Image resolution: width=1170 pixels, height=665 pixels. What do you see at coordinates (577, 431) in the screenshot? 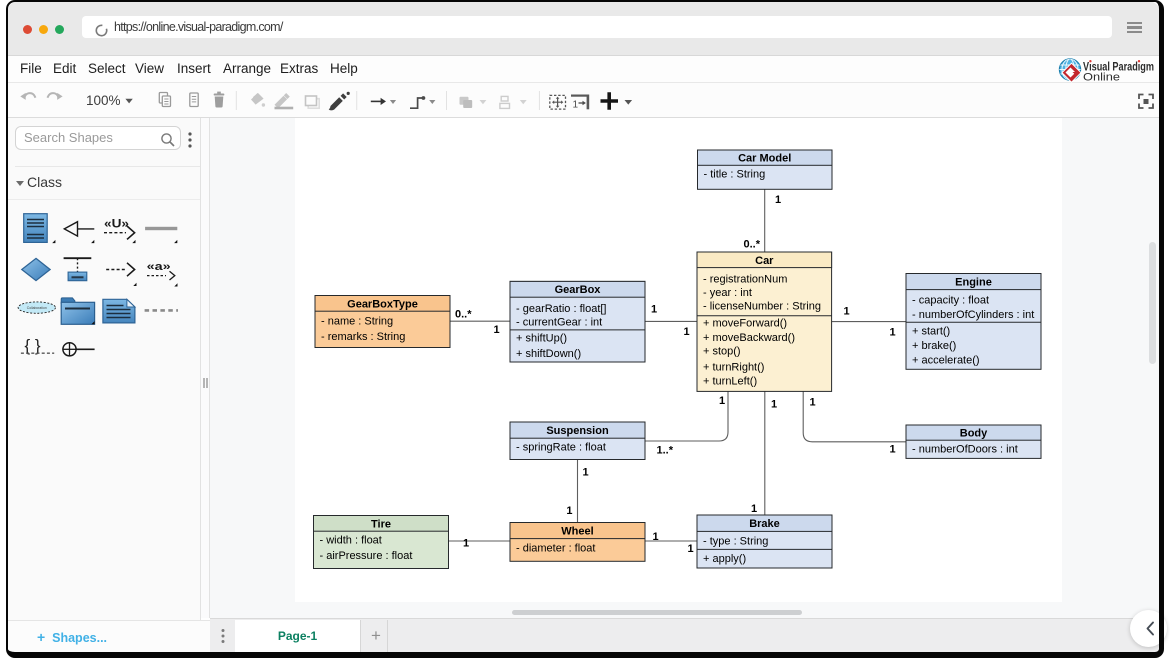
I see `svg-text: Suspension` at bounding box center [577, 431].